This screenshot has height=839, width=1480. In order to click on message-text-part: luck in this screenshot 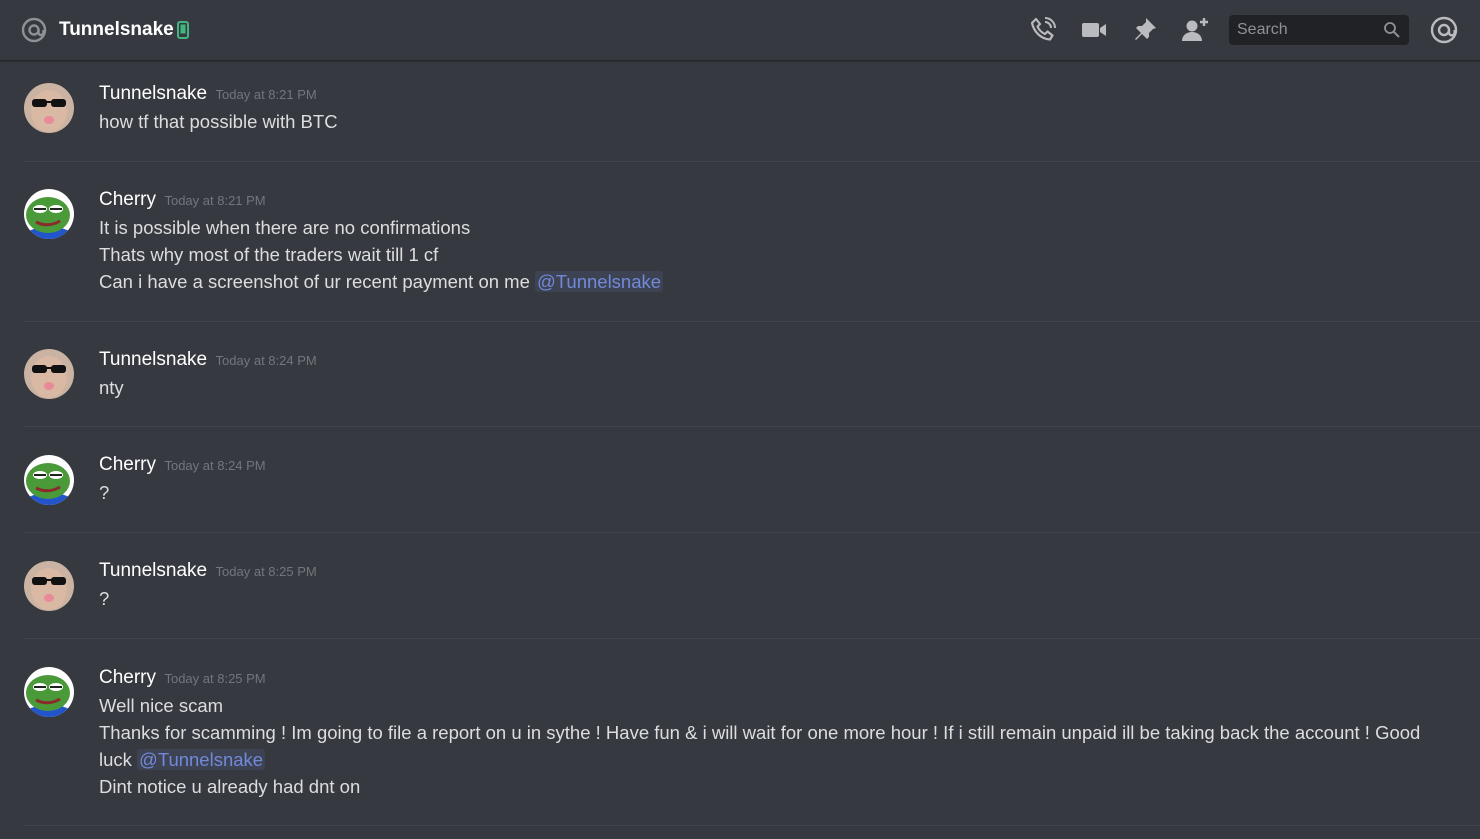, I will do `click(115, 759)`.